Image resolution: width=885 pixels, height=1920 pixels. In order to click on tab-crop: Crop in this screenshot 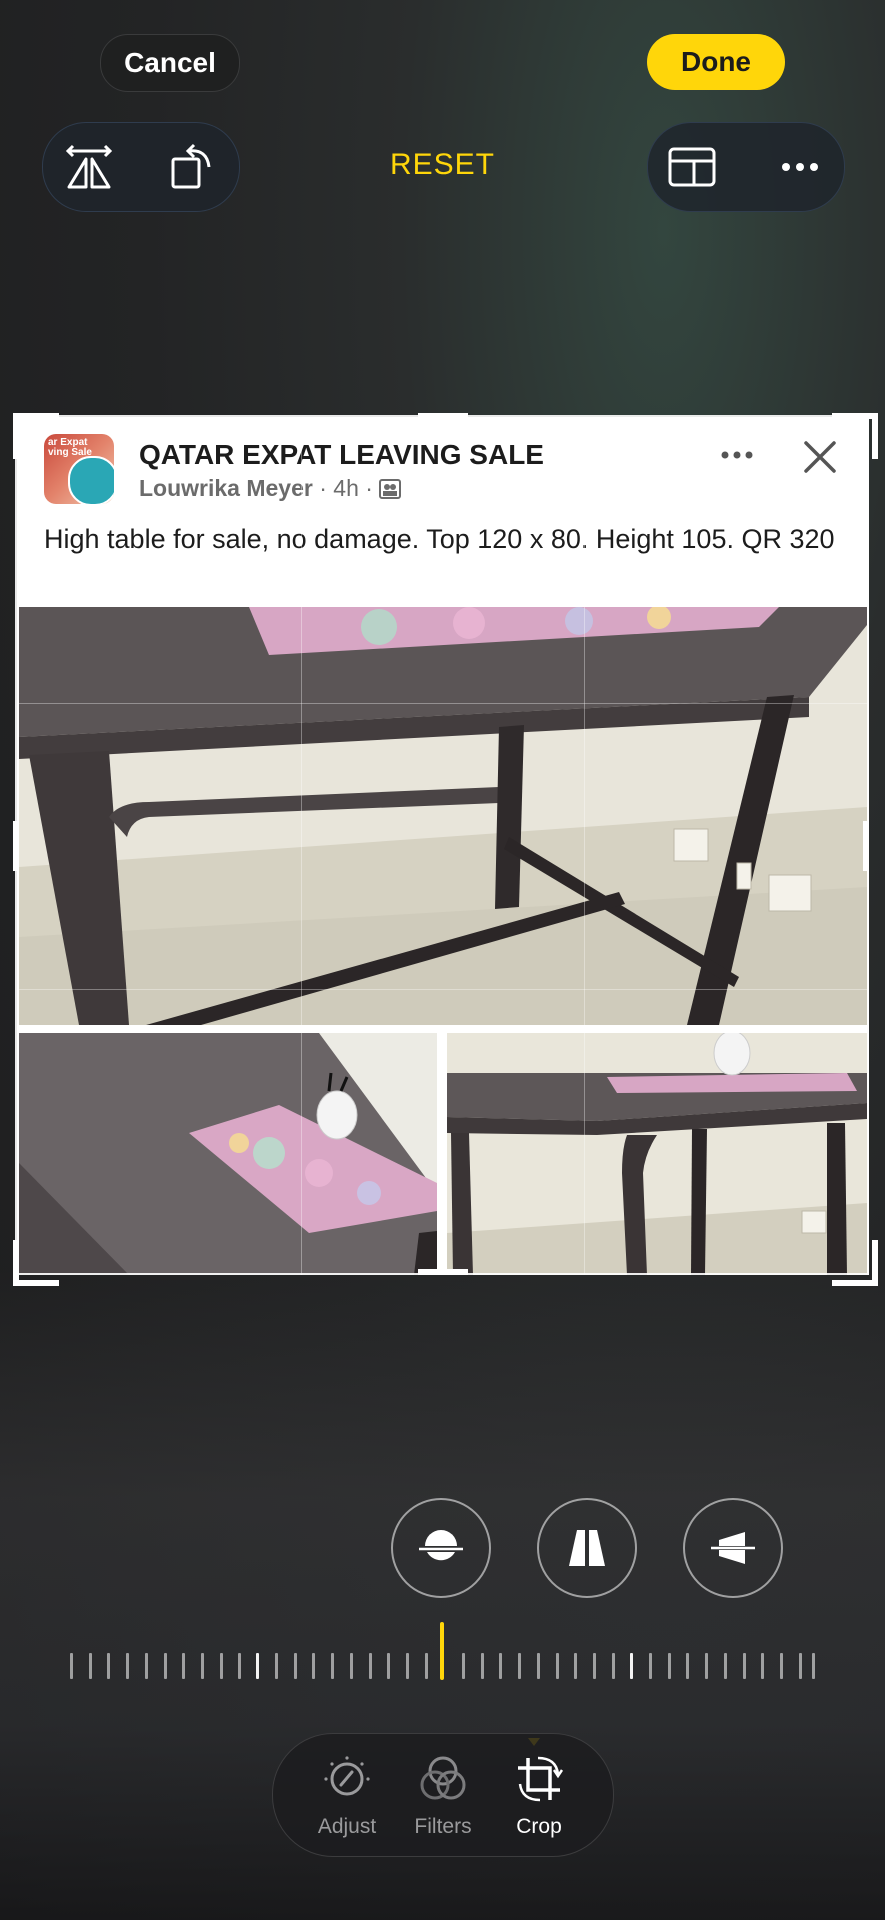, I will do `click(539, 1796)`.